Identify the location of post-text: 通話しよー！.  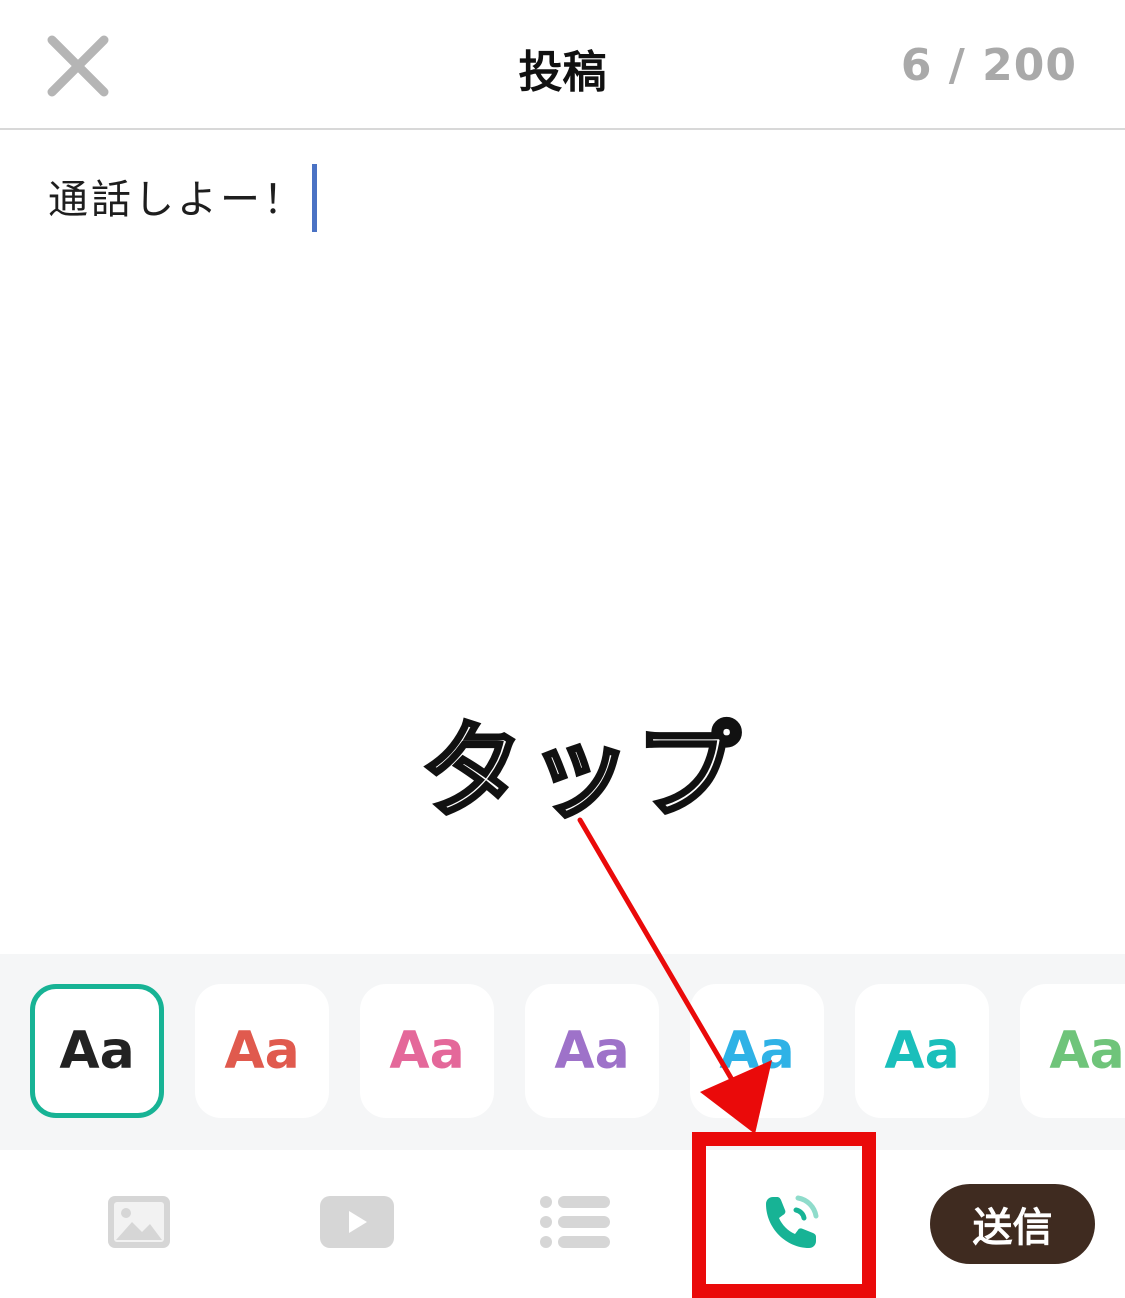
(177, 200).